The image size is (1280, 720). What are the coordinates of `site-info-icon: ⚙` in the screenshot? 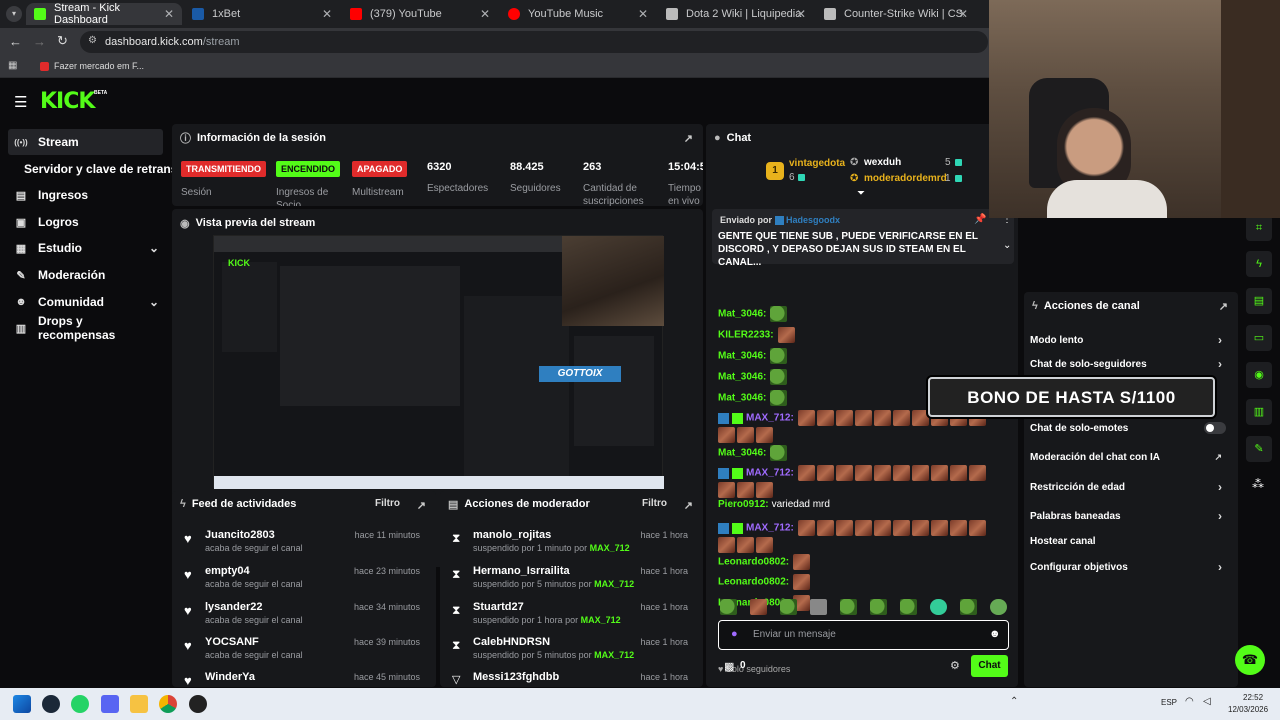 It's located at (92, 40).